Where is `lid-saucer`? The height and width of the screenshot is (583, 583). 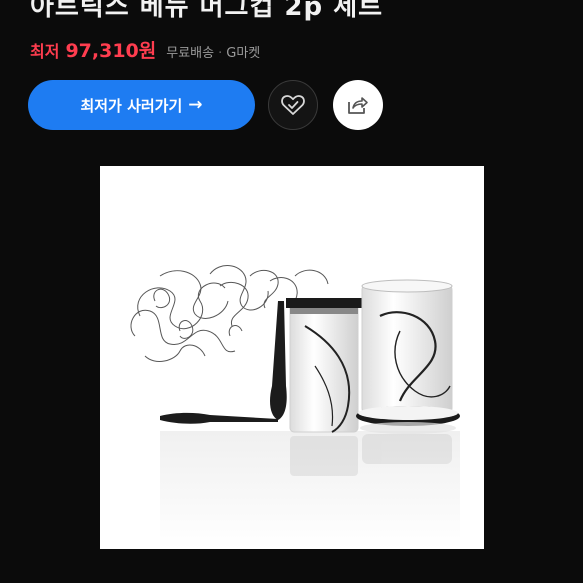 lid-saucer is located at coordinates (408, 420).